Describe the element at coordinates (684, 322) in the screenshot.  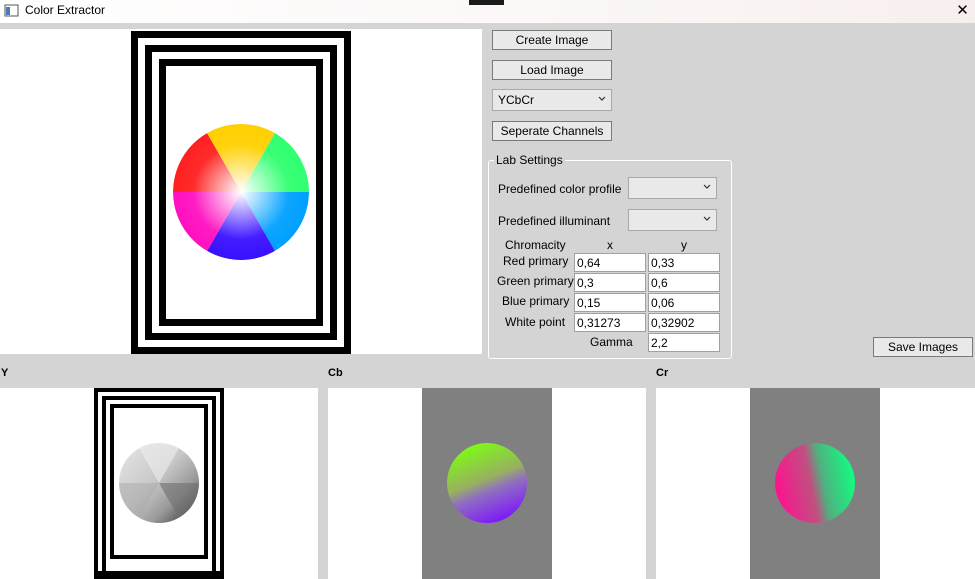
I see `white-point-y-input: 0,32902` at that location.